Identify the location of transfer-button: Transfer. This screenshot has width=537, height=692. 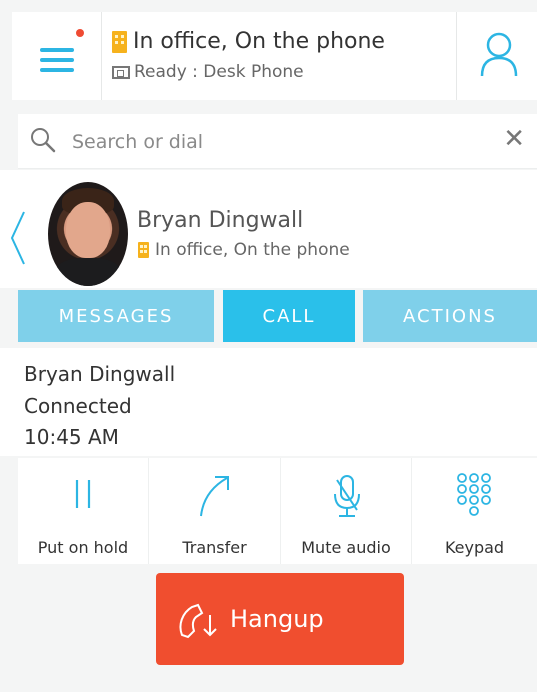
(215, 511).